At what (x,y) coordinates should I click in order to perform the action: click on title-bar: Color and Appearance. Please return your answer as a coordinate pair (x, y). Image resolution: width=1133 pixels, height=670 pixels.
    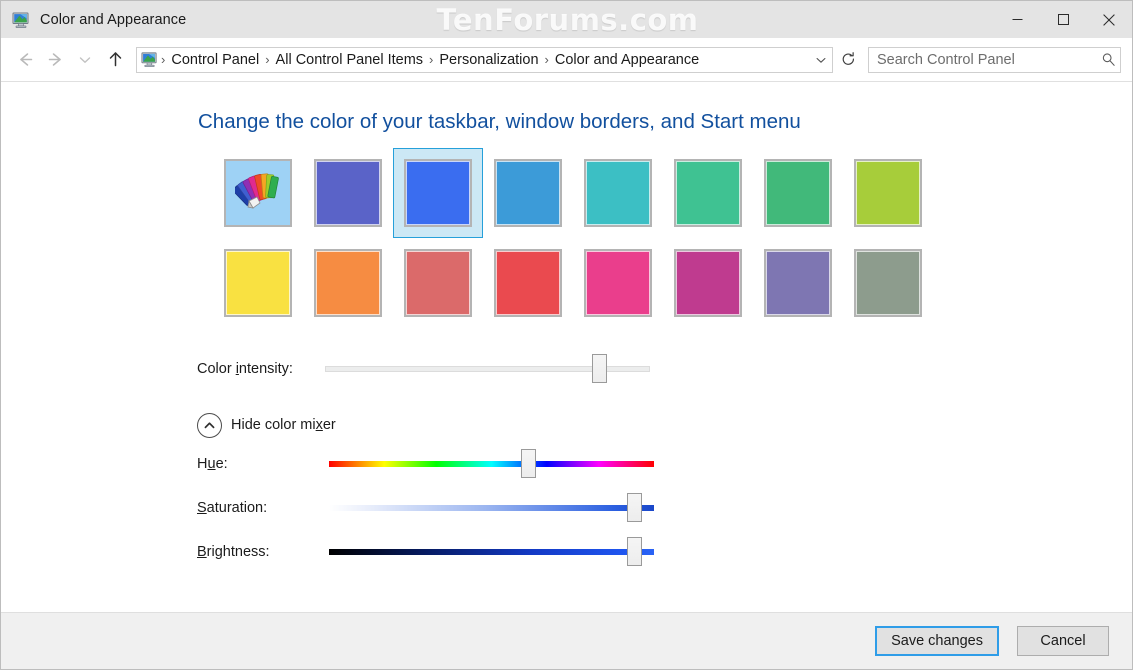
    Looking at the image, I should click on (566, 19).